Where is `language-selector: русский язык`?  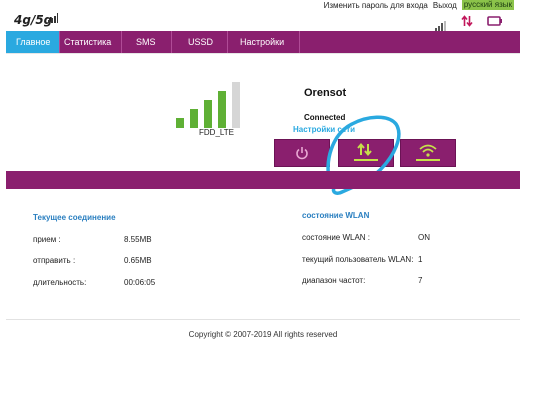
language-selector: русский язык is located at coordinates (487, 5).